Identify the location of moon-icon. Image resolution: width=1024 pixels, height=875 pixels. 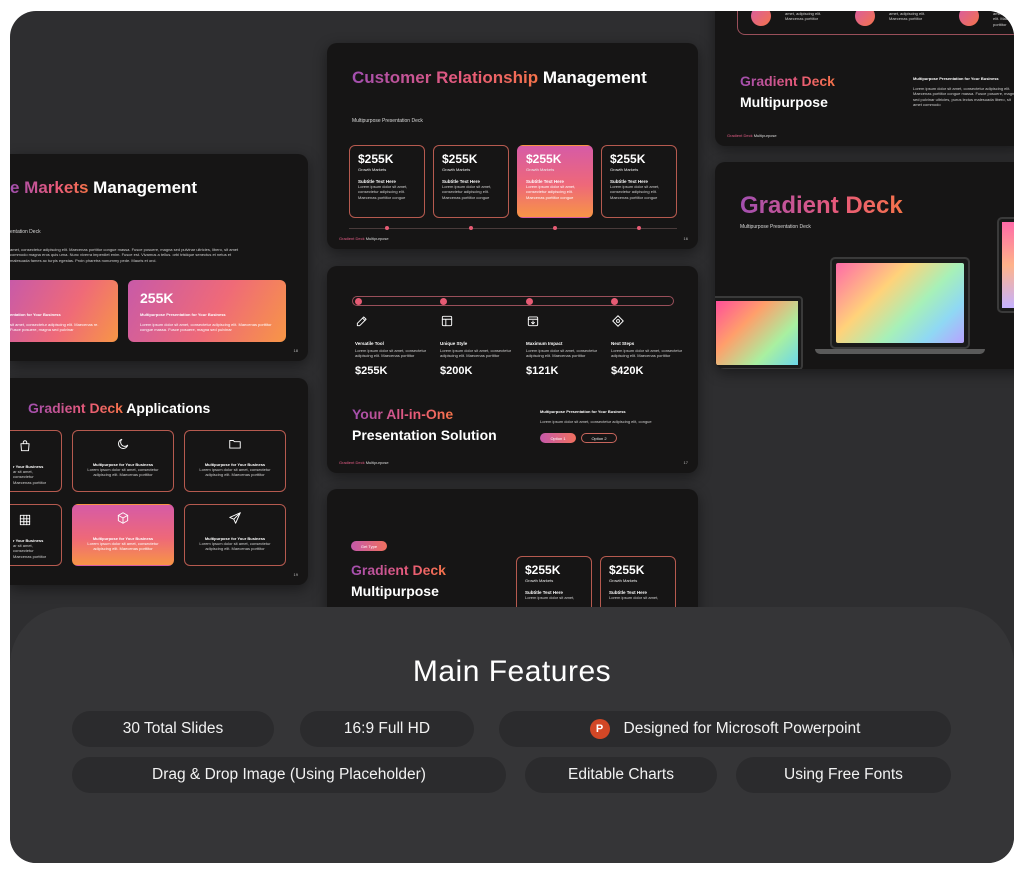
(123, 443).